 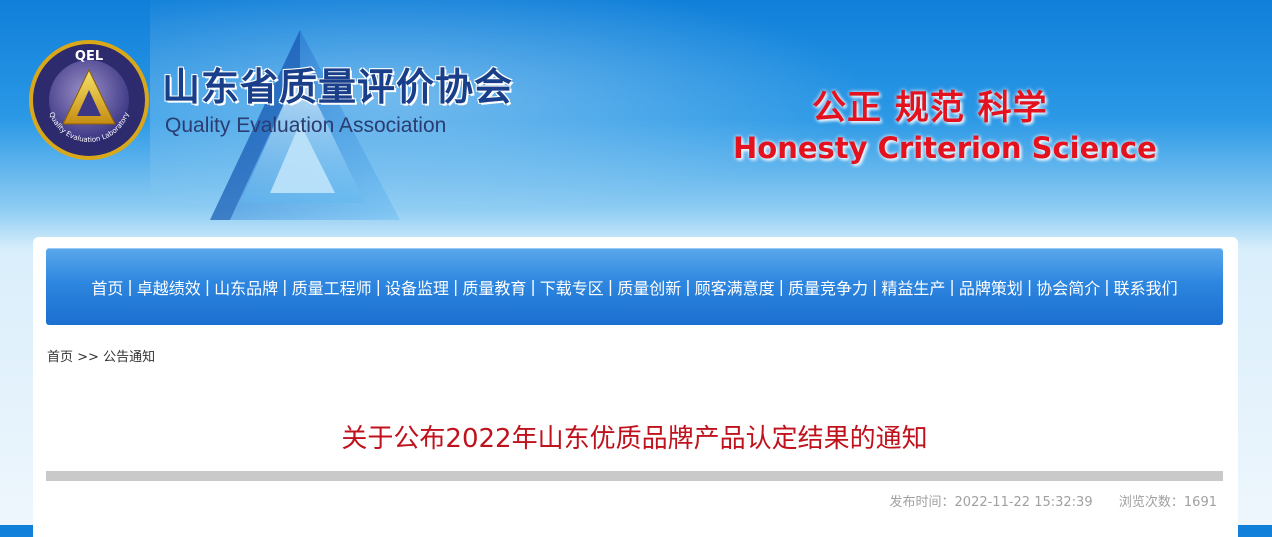 I want to click on breadcrumb: 首页 >> 公告通知, so click(x=101, y=355).